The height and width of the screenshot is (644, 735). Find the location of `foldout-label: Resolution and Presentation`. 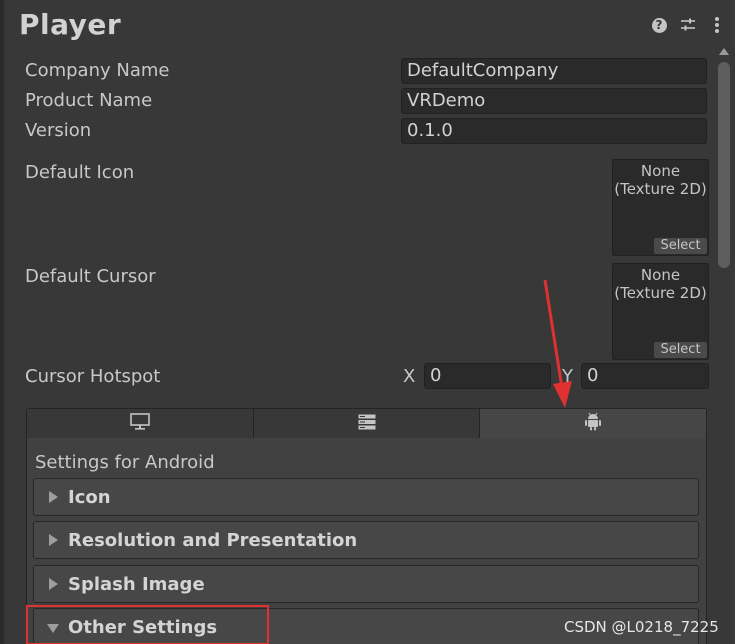

foldout-label: Resolution and Presentation is located at coordinates (213, 540).